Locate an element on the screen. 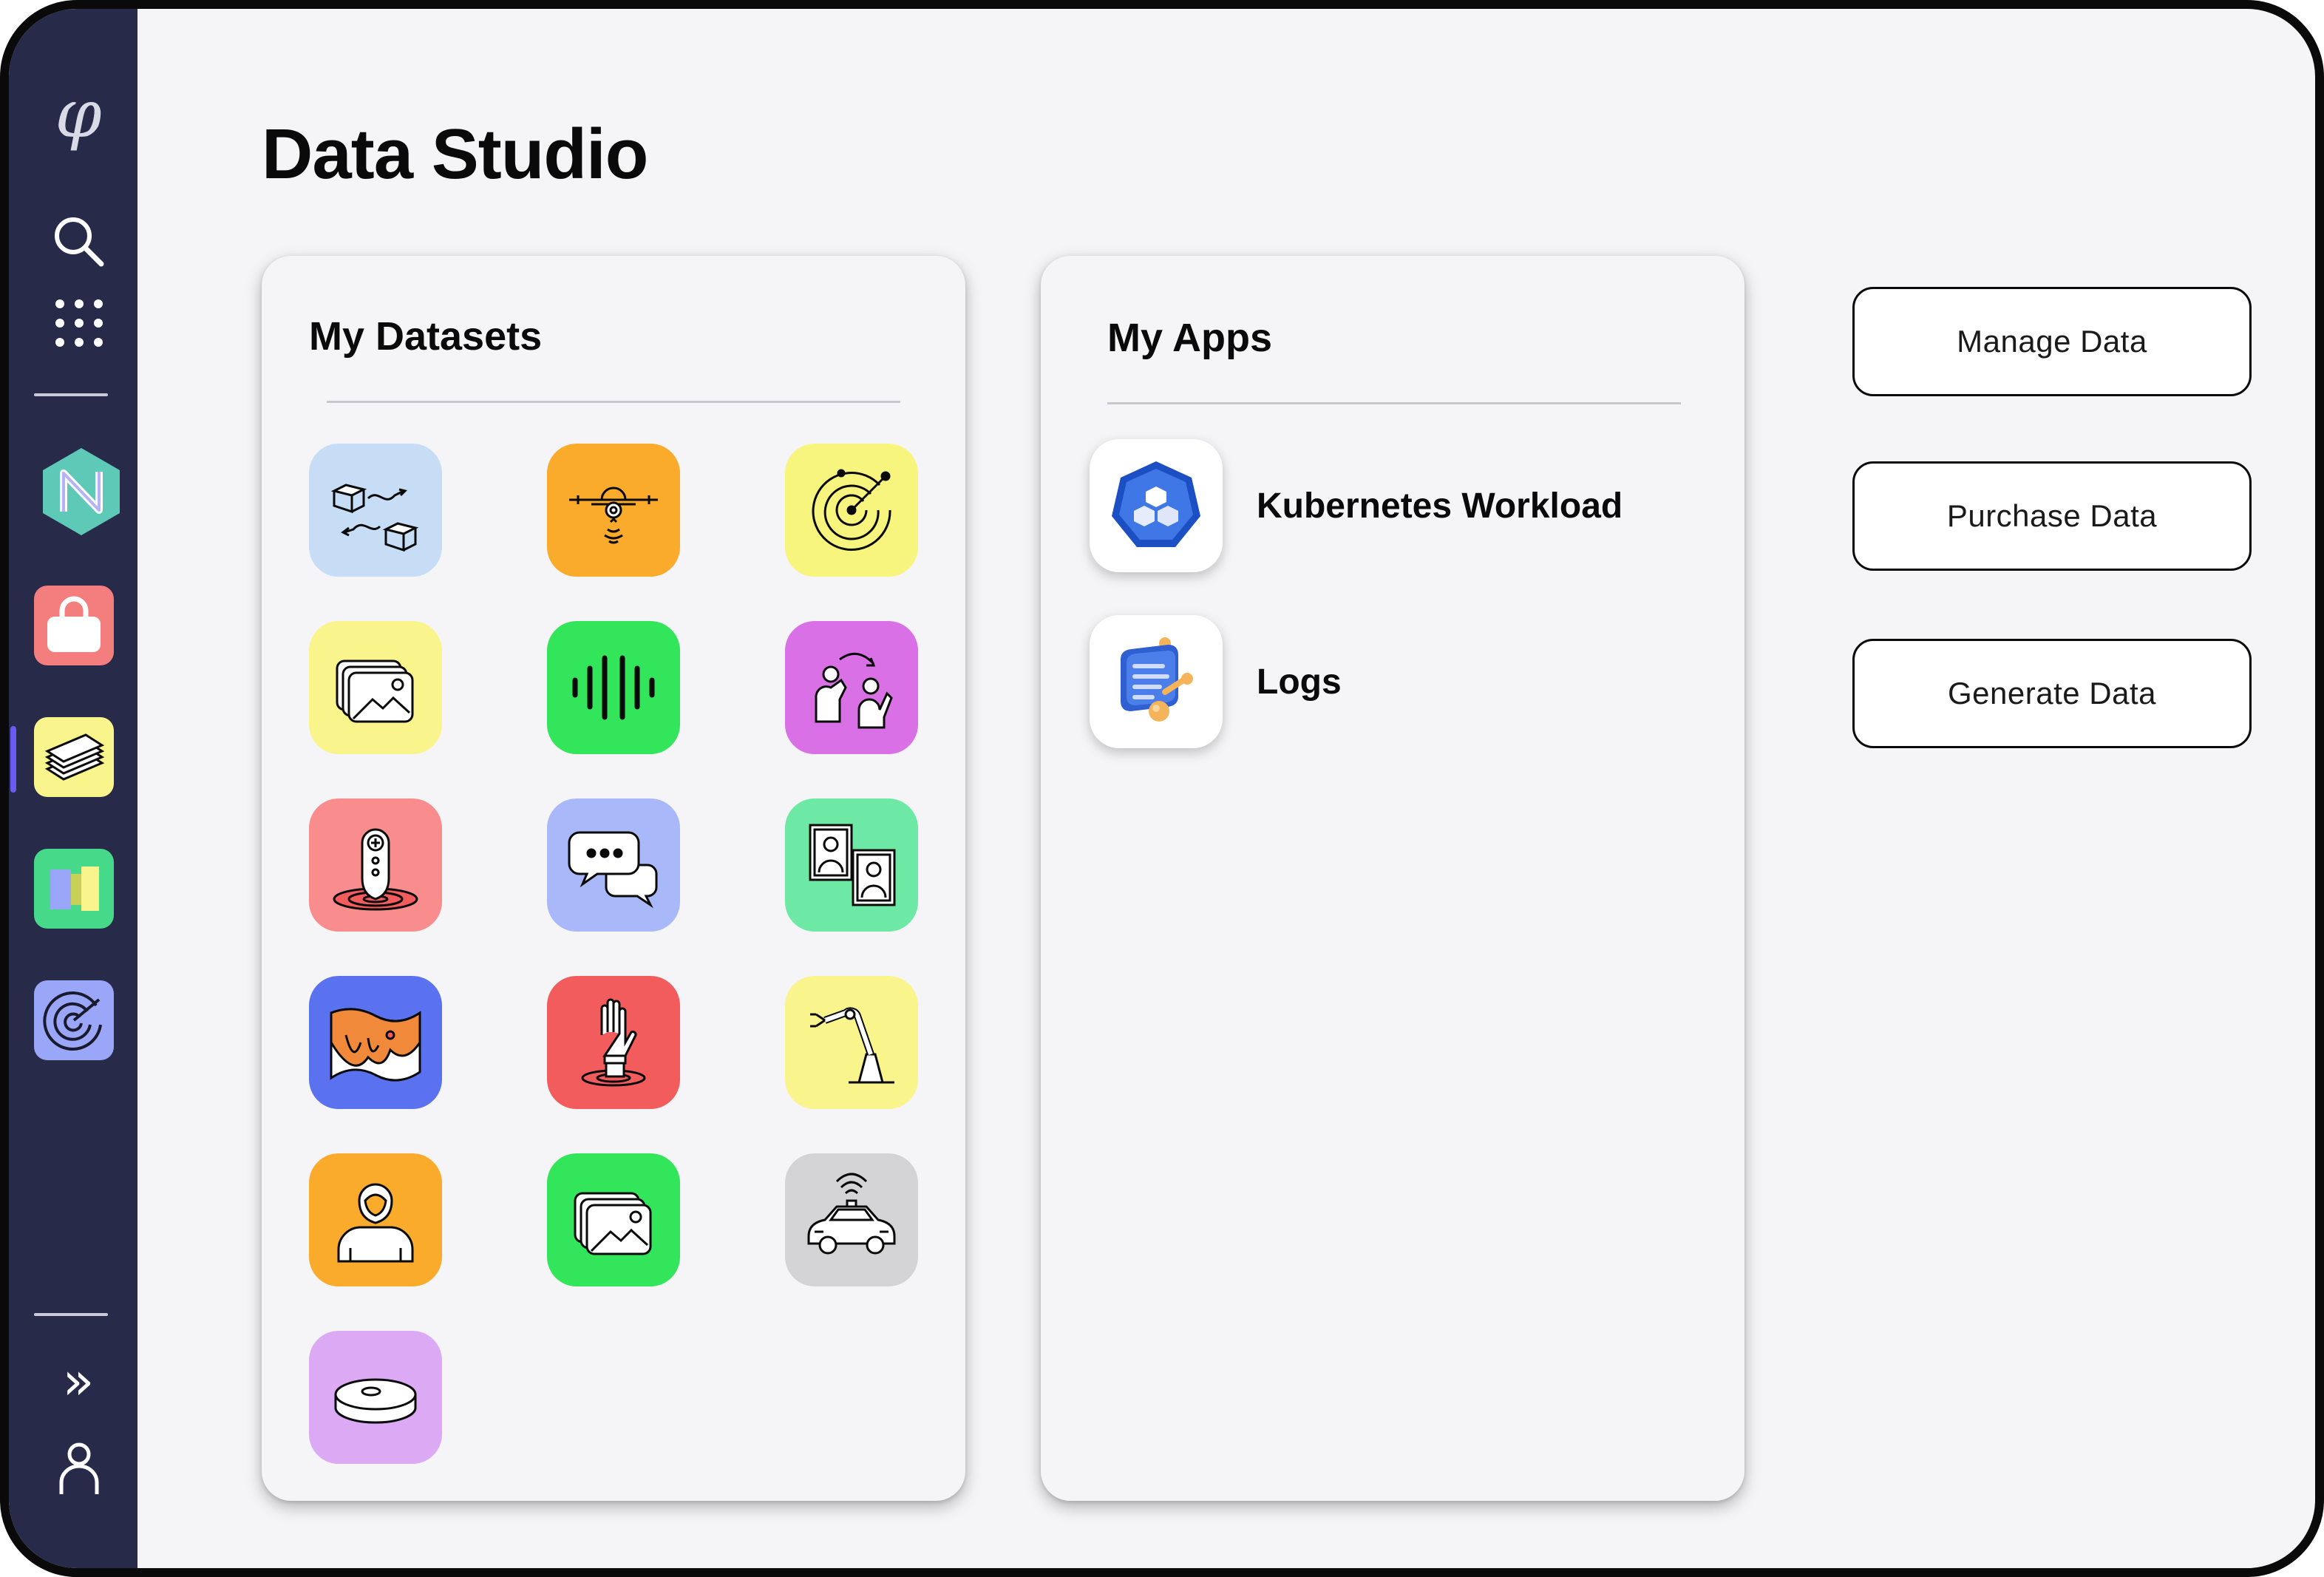  app-item-kubernetes: Kubernetes Workload is located at coordinates (1356, 505).